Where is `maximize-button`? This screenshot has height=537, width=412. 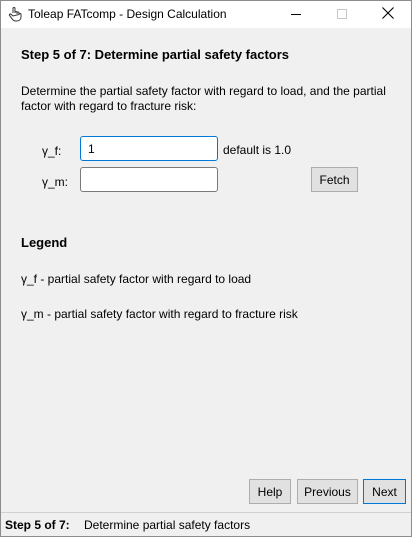 maximize-button is located at coordinates (342, 14).